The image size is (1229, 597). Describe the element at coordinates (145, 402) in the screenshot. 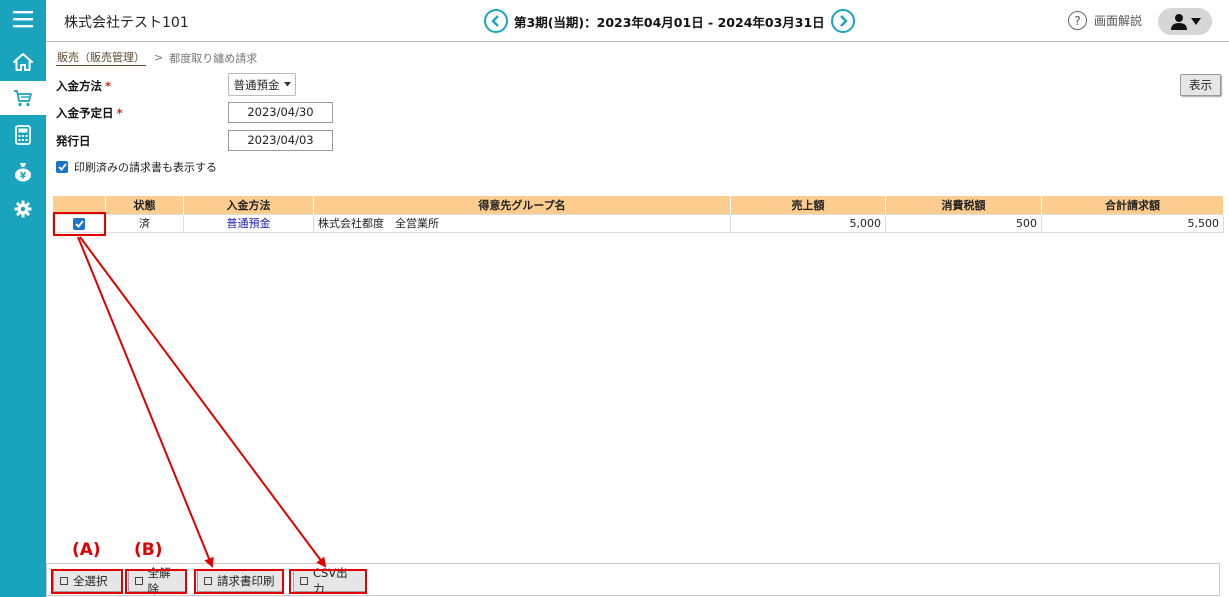

I see `arrow-to-print-button` at that location.